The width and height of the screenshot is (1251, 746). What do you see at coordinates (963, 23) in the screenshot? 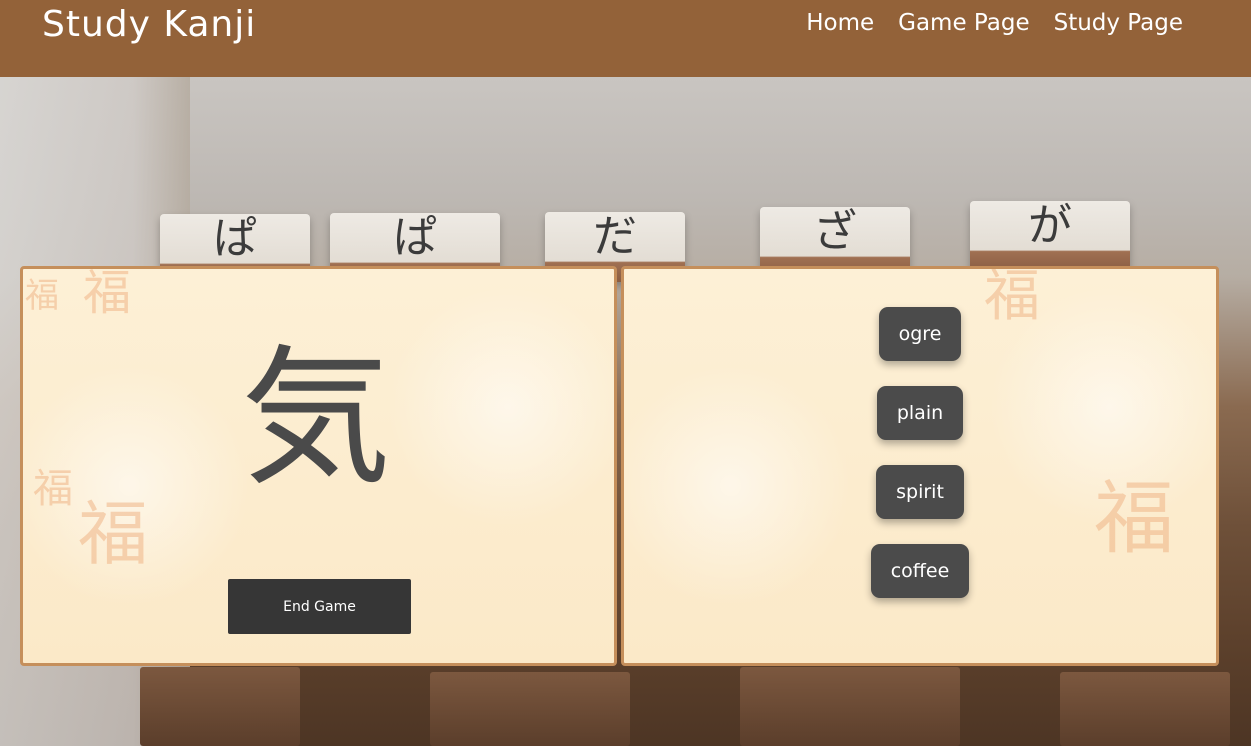
I see `nav-game-page-link: Game Page` at bounding box center [963, 23].